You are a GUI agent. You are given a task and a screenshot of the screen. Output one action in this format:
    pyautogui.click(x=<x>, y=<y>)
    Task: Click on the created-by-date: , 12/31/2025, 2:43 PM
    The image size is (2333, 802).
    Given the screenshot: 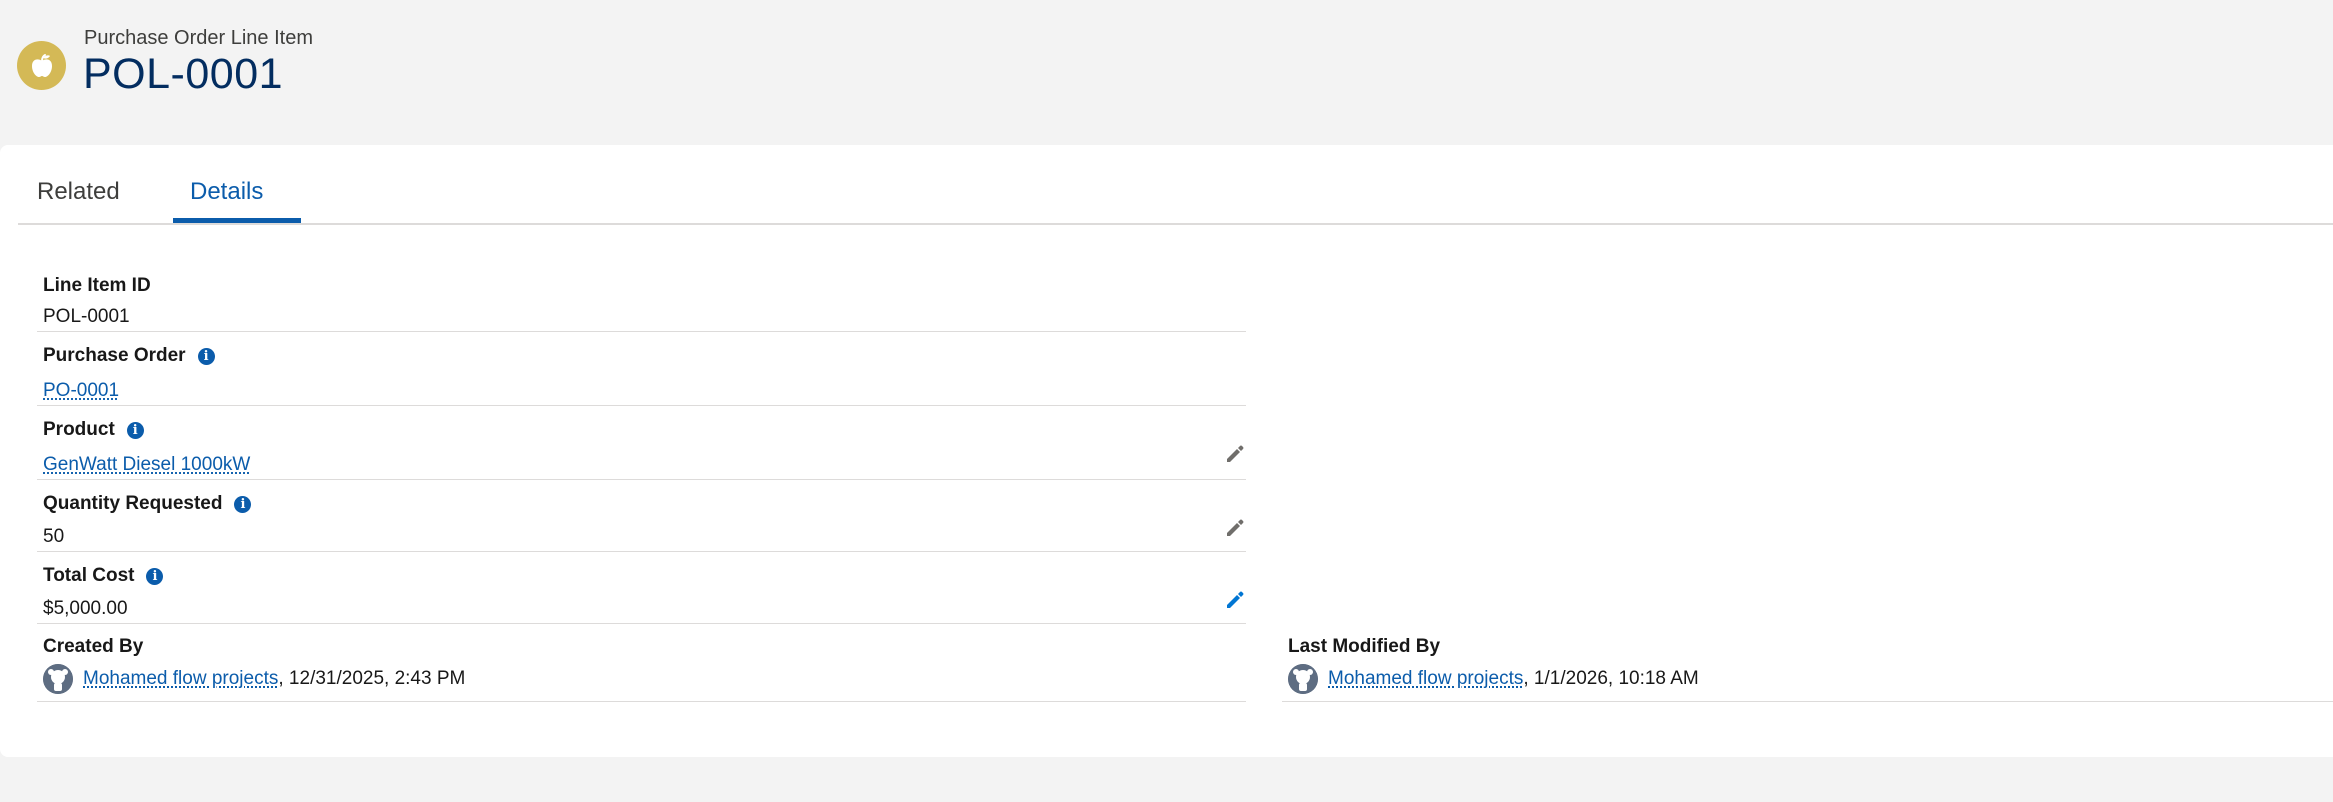 What is the action you would take?
    pyautogui.click(x=372, y=678)
    